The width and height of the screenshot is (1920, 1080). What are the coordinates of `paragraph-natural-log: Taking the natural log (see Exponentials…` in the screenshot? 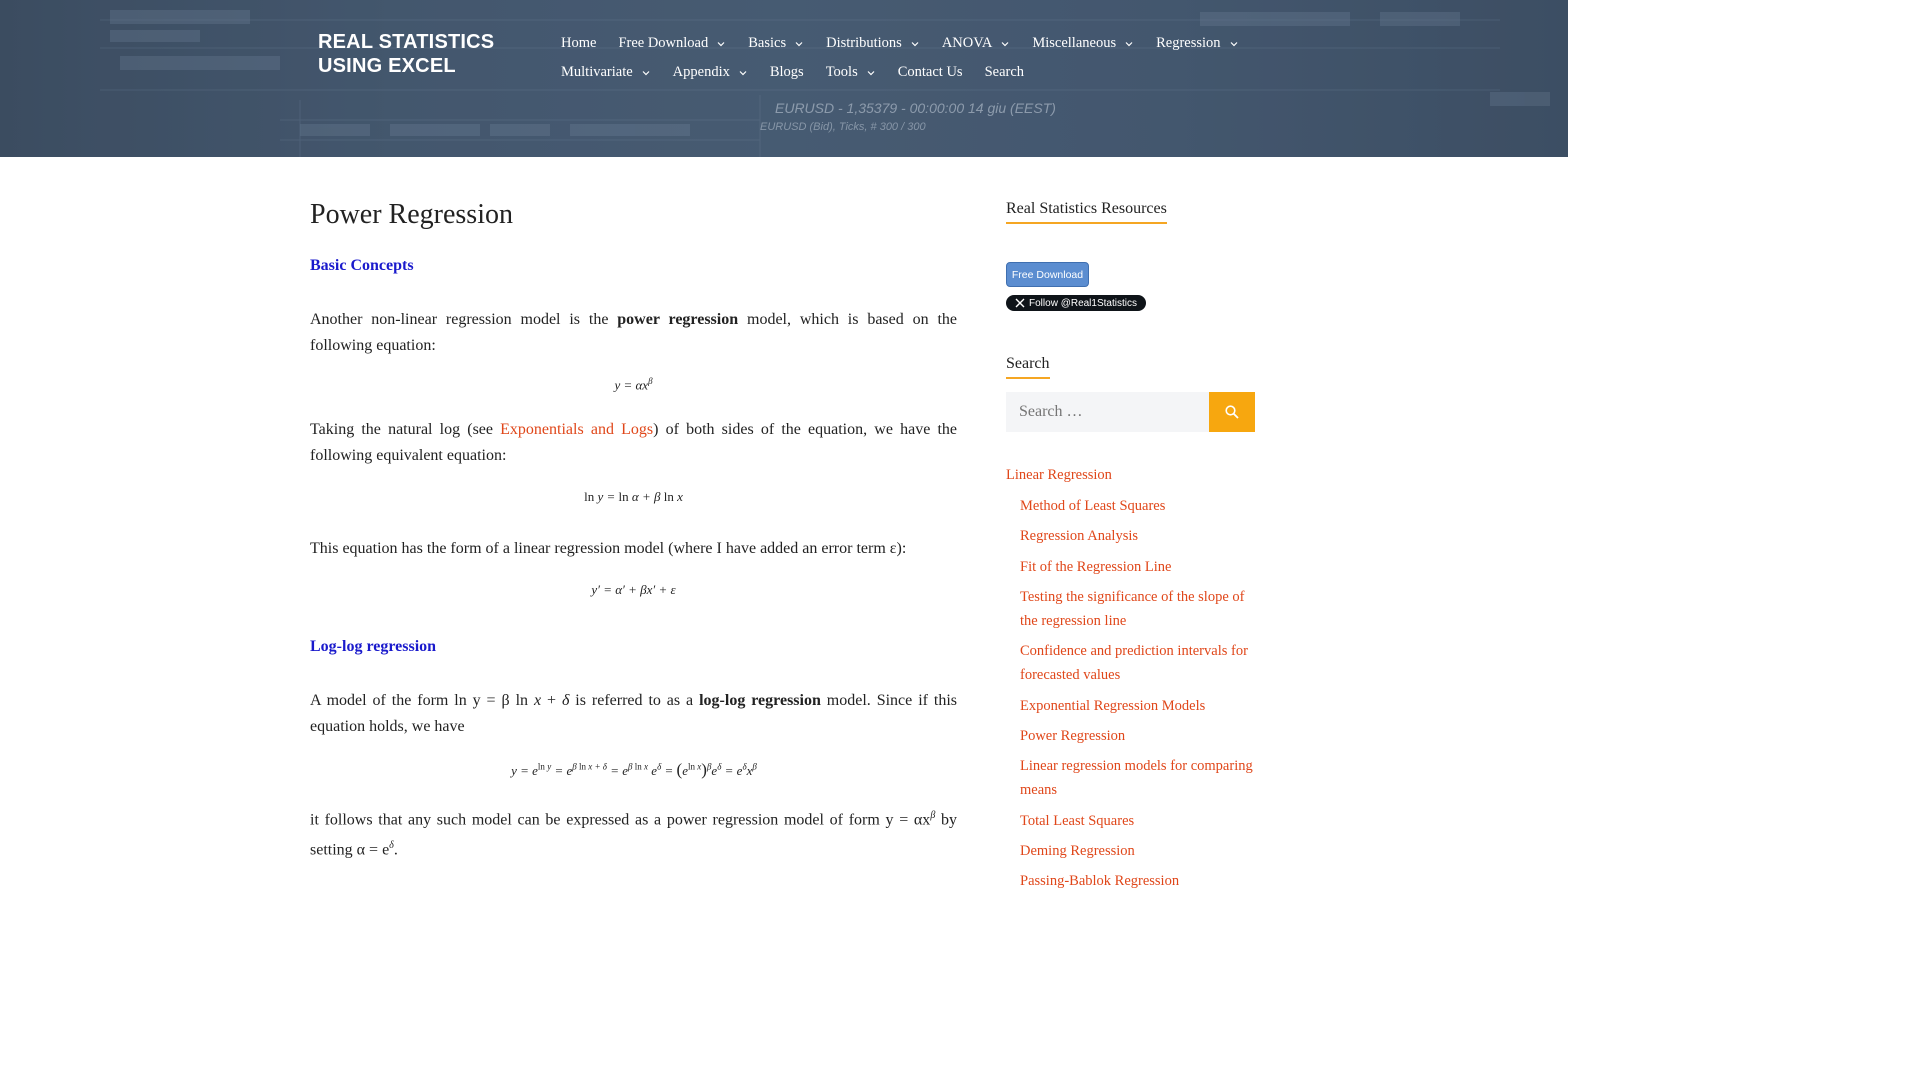 It's located at (633, 443).